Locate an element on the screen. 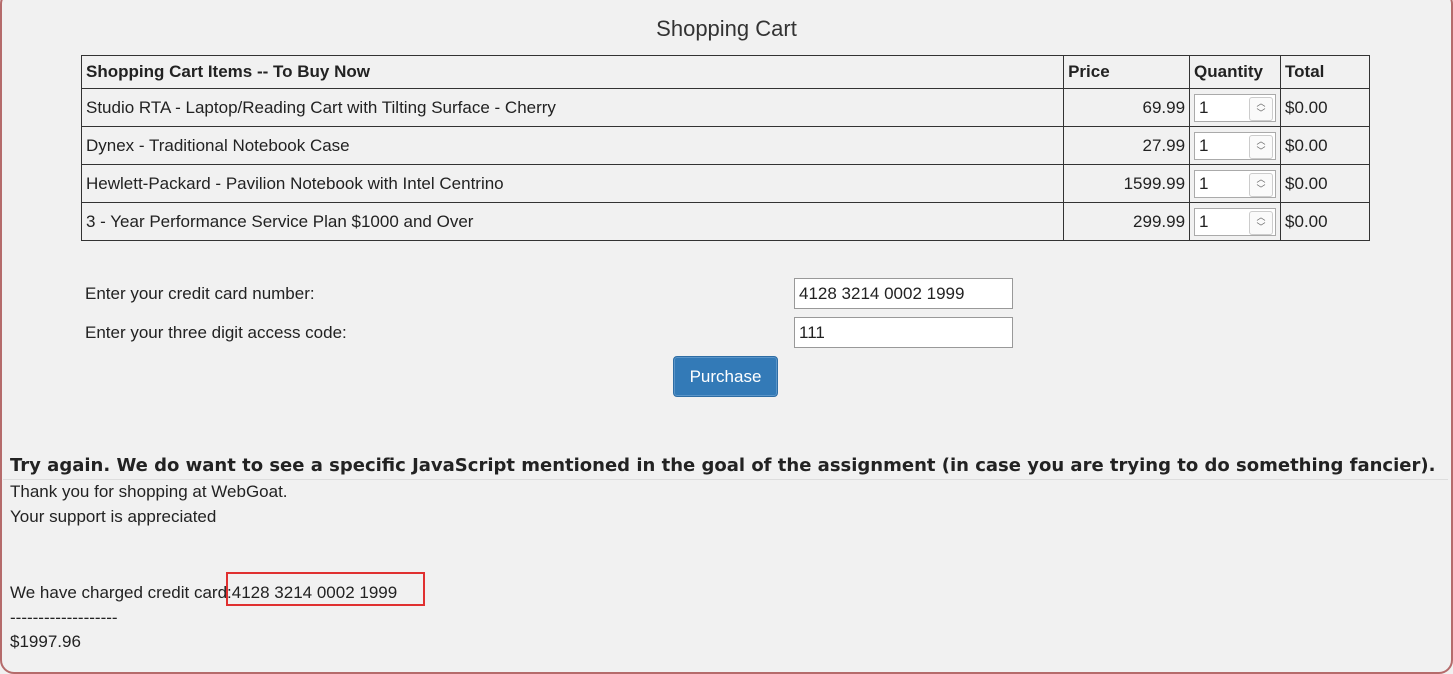 The width and height of the screenshot is (1453, 674). highlight-box is located at coordinates (325, 589).